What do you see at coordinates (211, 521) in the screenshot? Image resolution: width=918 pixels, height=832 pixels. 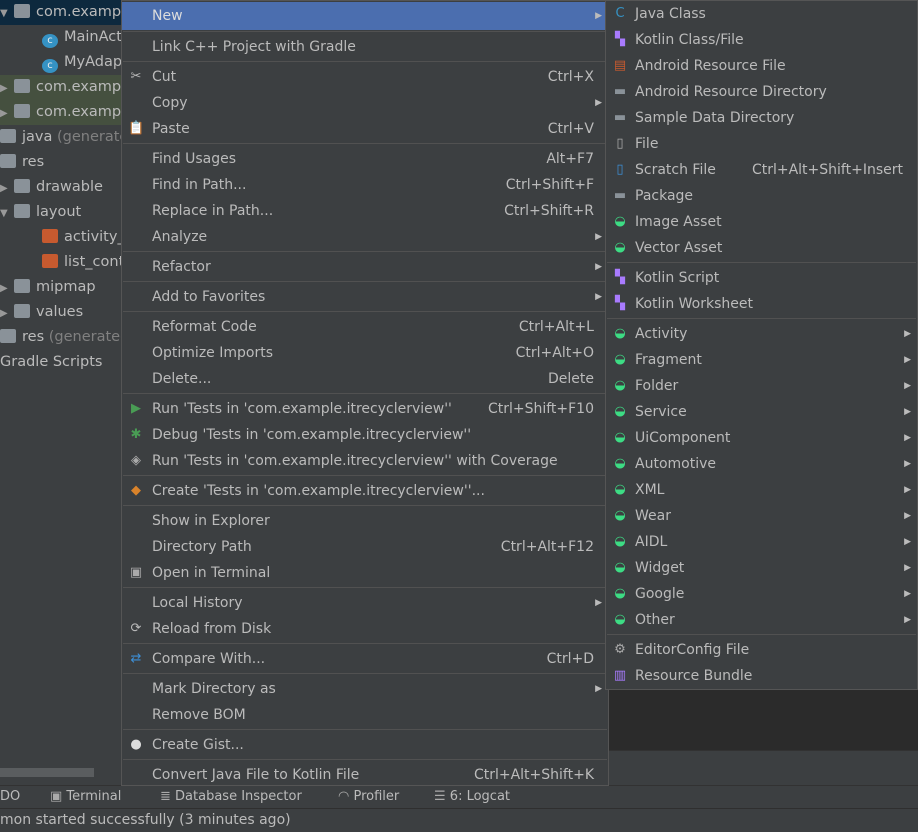 I see `menu-item-label: Show in Explorer` at bounding box center [211, 521].